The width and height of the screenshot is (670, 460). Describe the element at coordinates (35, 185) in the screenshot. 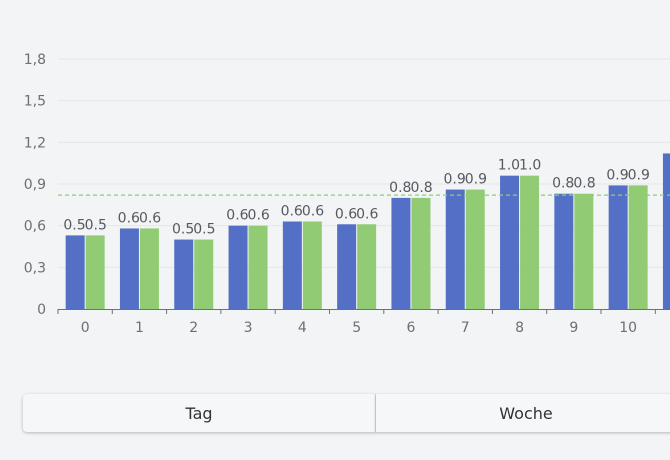

I see `y-tick-label: 0,9` at that location.